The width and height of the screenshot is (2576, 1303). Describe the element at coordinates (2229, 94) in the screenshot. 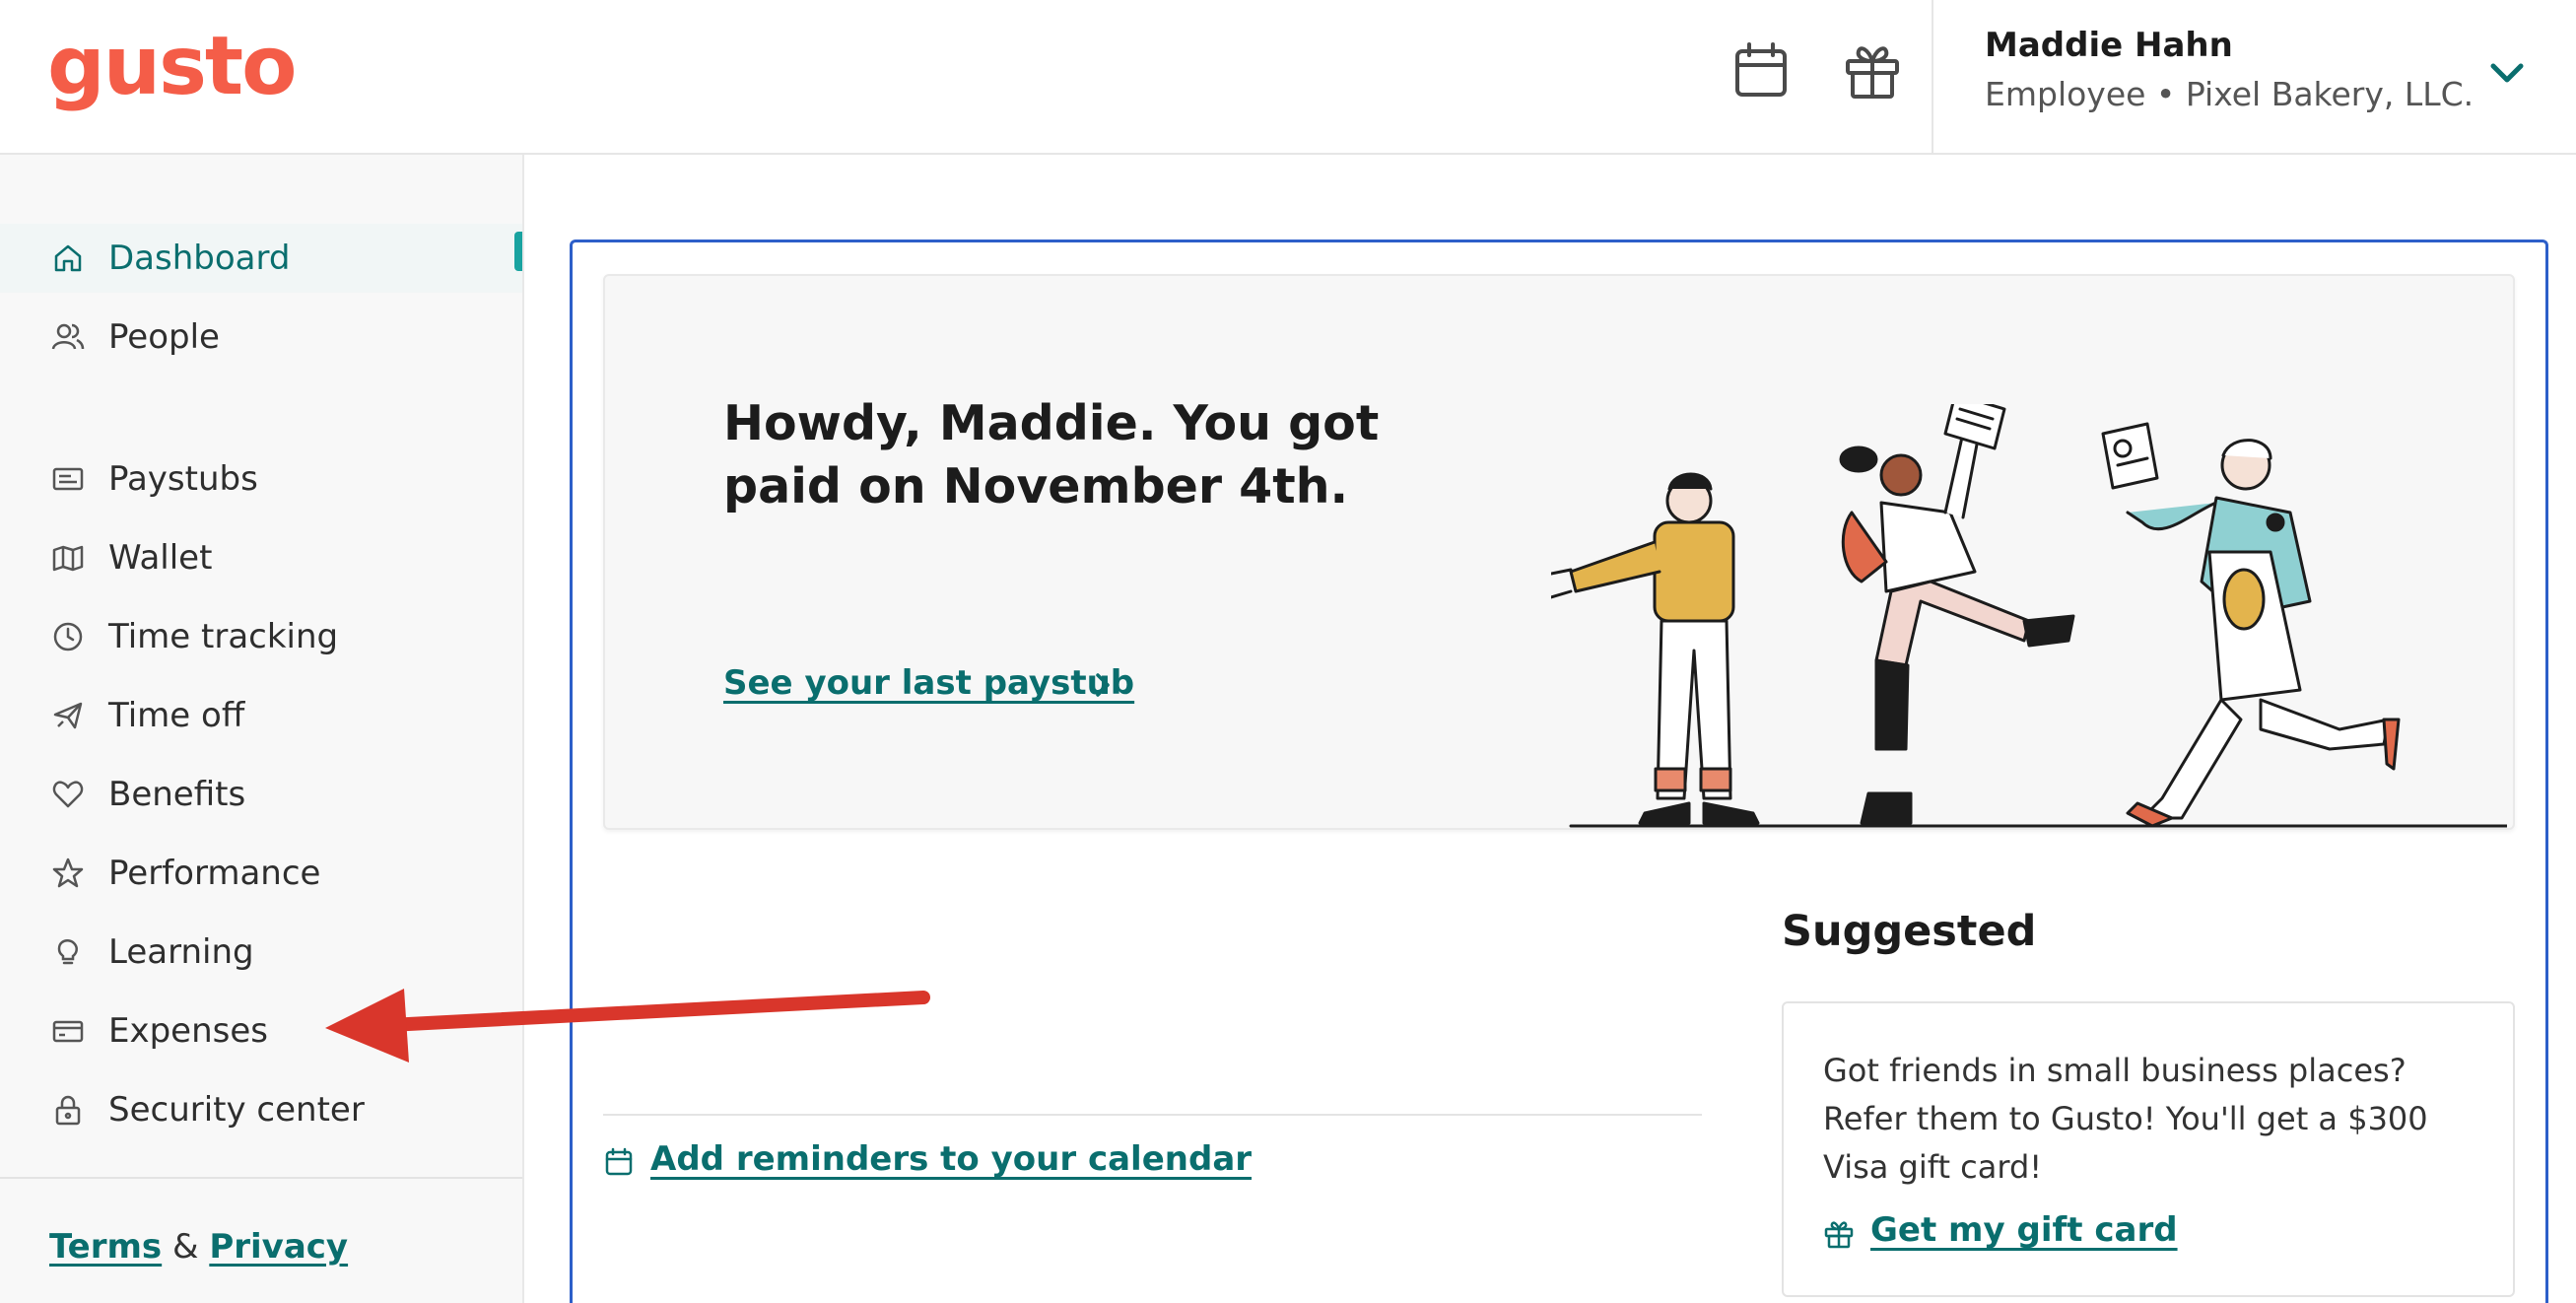

I see `user-role: Employee • Pixel Bakery, LLC.` at that location.